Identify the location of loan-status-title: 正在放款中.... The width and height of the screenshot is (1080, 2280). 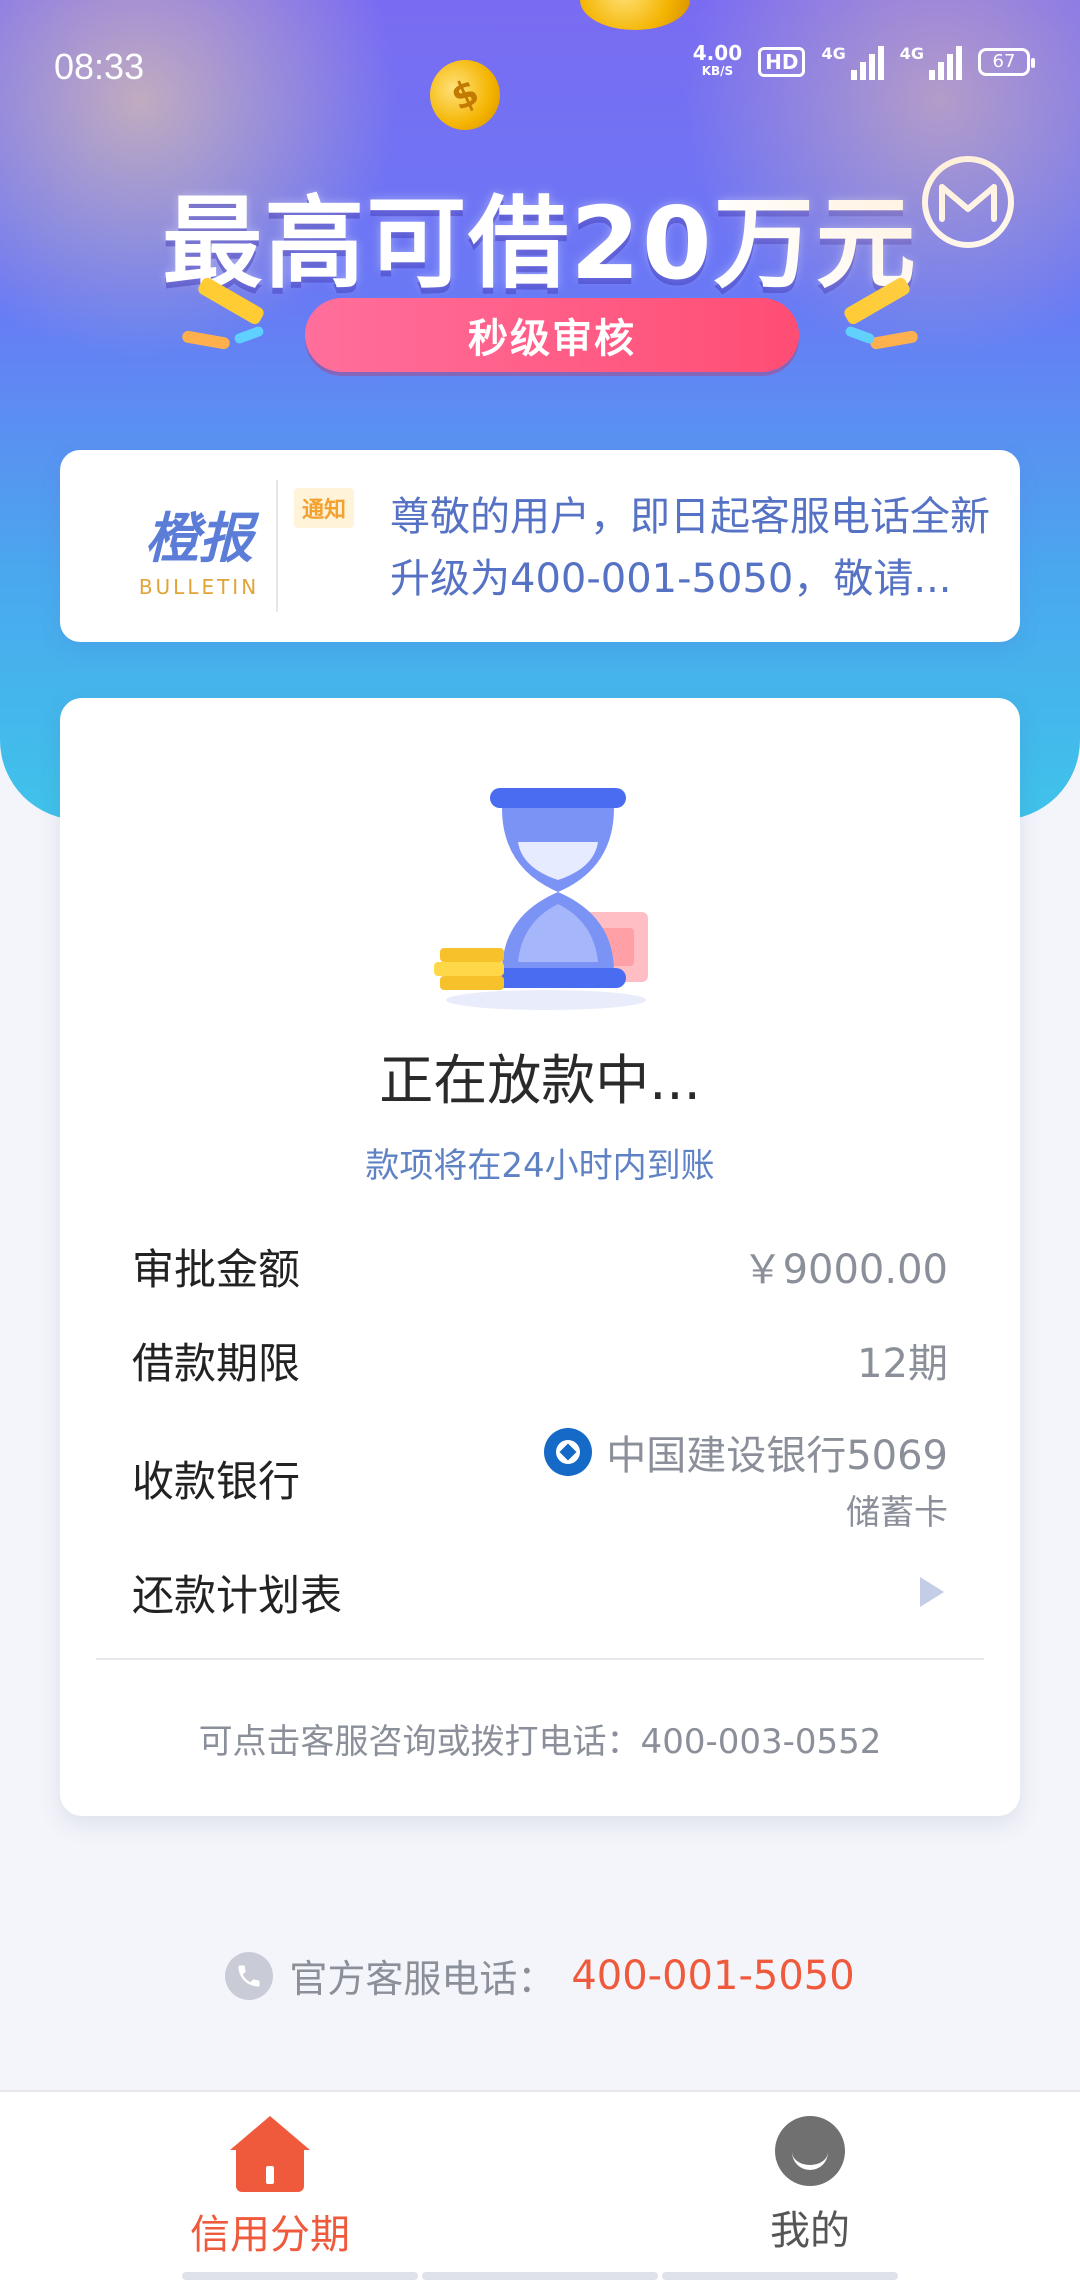
(540, 1080).